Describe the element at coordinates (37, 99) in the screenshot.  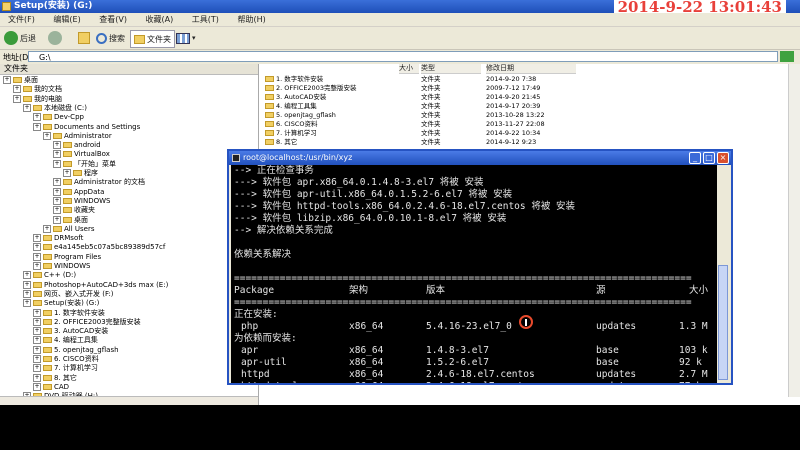
I see `tree-item: + 我的电脑` at that location.